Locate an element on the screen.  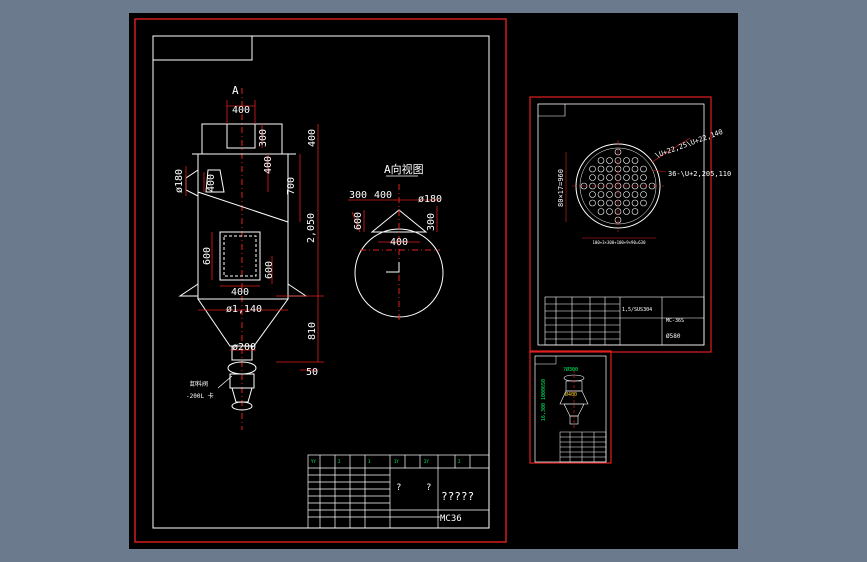
tb-q2: ? is located at coordinates (428, 488).